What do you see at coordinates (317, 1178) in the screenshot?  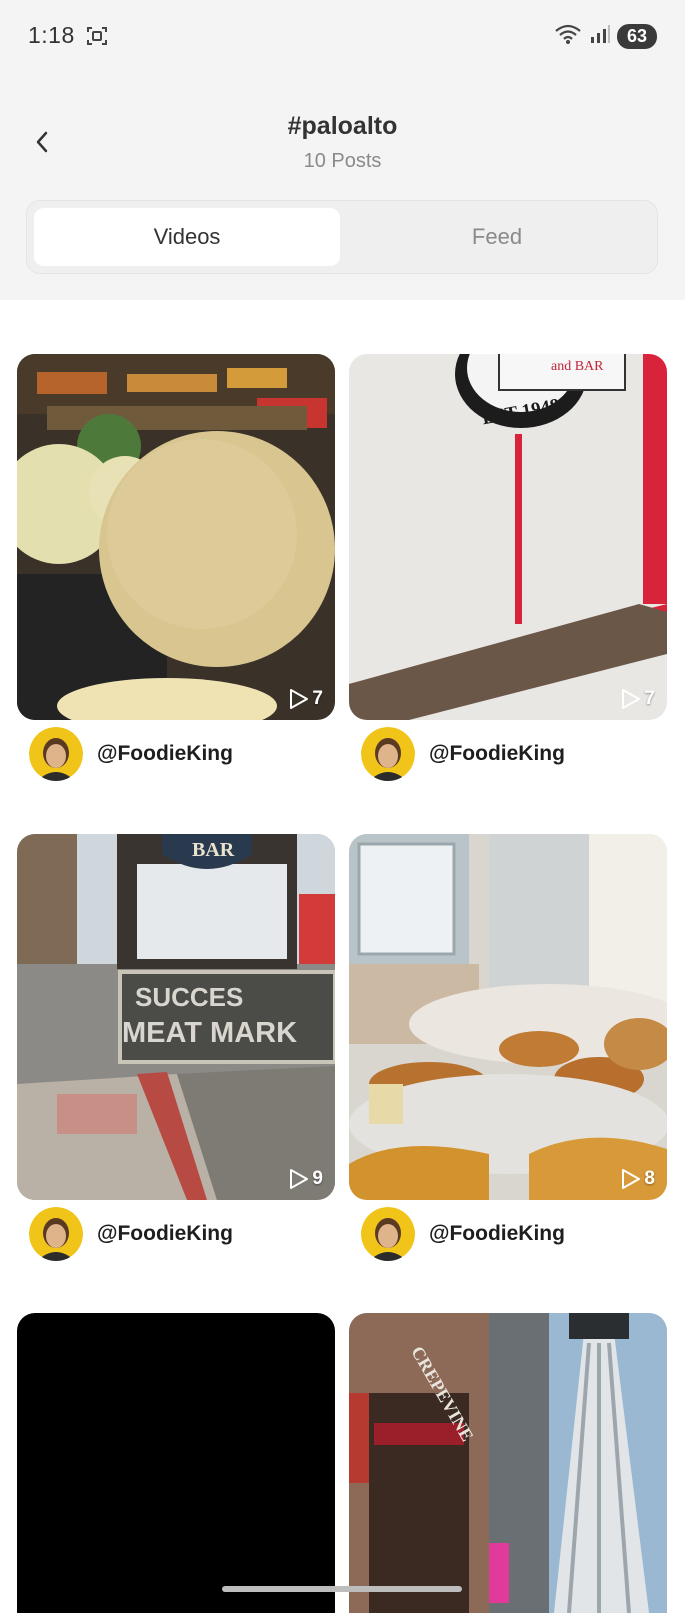 I see `play-count-value: 9` at bounding box center [317, 1178].